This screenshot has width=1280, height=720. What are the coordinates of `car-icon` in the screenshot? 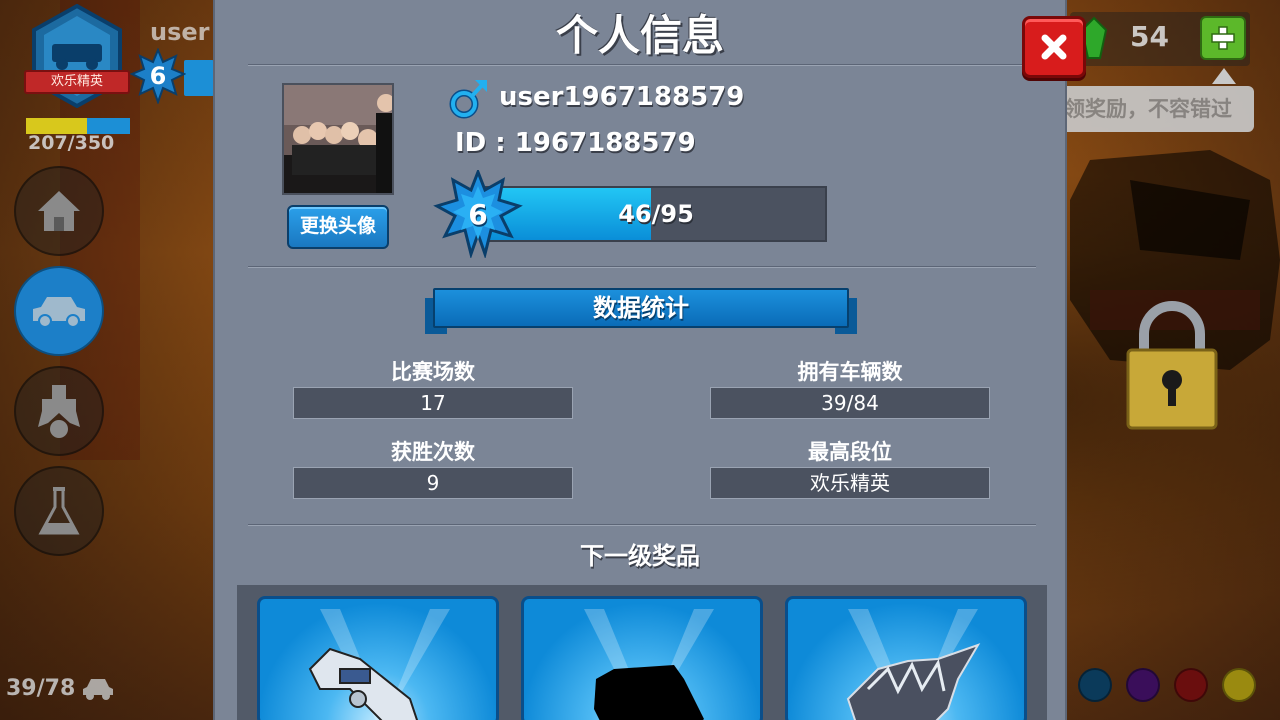 It's located at (59, 312).